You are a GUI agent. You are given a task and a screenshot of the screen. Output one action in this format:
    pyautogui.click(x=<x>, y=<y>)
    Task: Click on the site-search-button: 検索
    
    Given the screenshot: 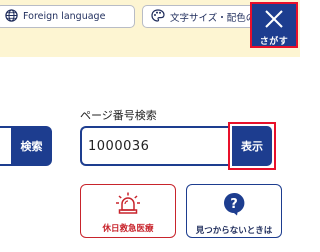 What is the action you would take?
    pyautogui.click(x=31, y=146)
    